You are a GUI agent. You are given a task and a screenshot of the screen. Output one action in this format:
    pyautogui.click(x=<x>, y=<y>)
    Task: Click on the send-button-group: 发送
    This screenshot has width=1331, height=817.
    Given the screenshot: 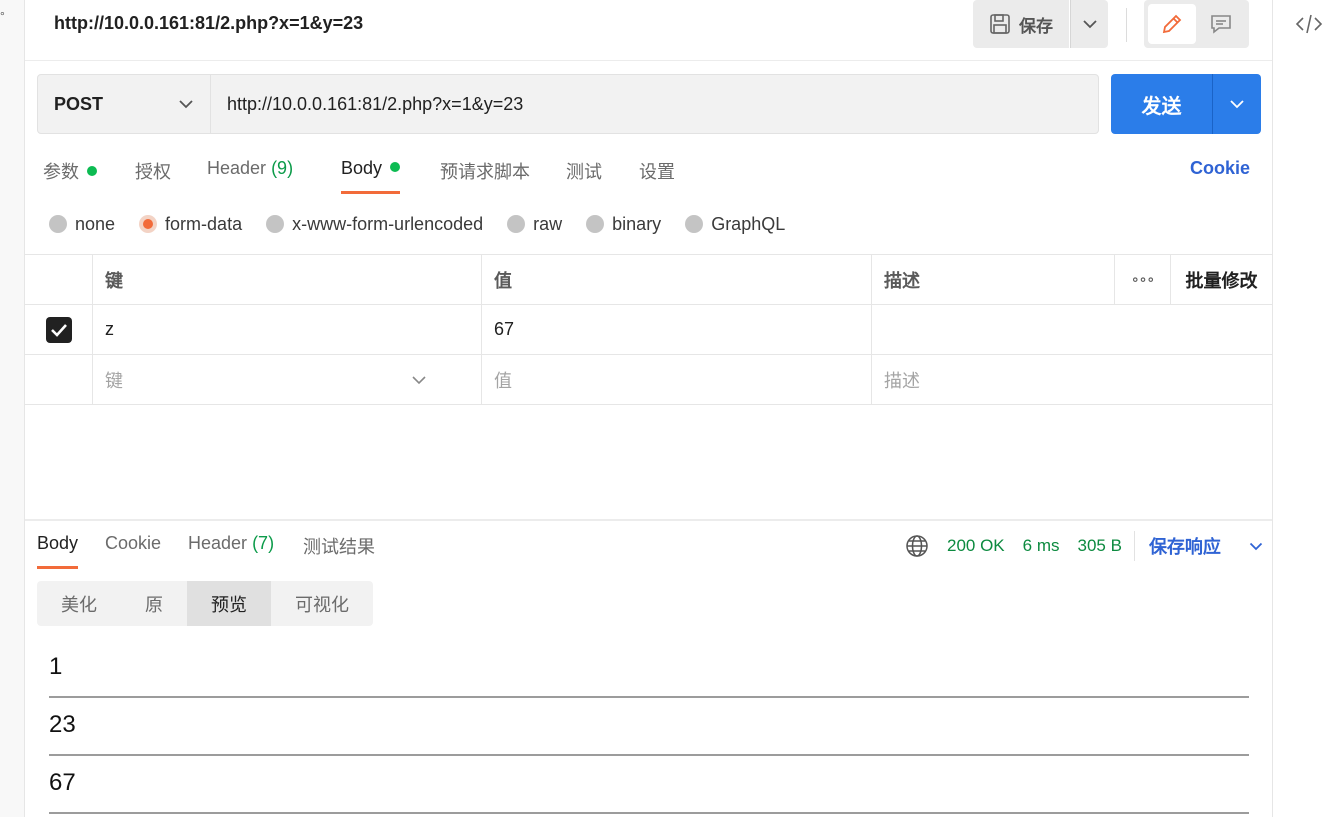 What is the action you would take?
    pyautogui.click(x=1186, y=104)
    